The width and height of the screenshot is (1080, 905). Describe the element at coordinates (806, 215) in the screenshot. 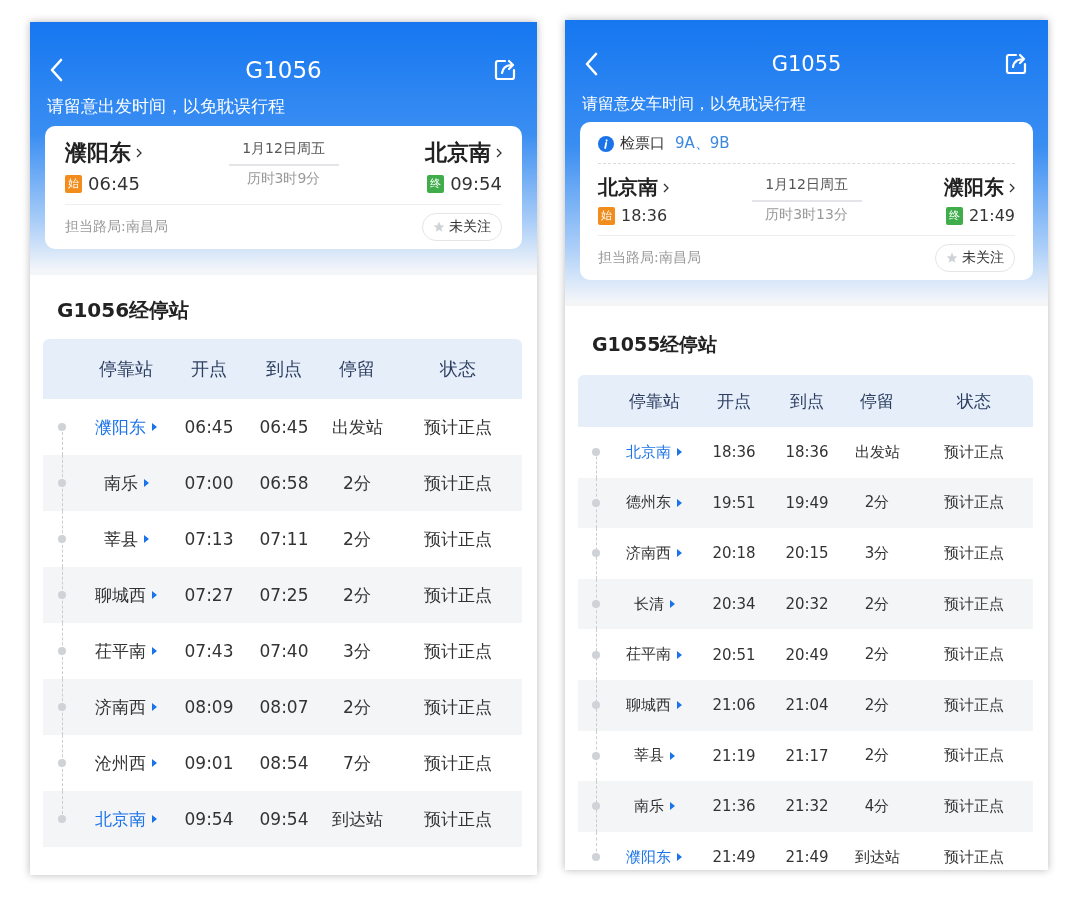

I see `travel-duration: 历时3时13分` at that location.